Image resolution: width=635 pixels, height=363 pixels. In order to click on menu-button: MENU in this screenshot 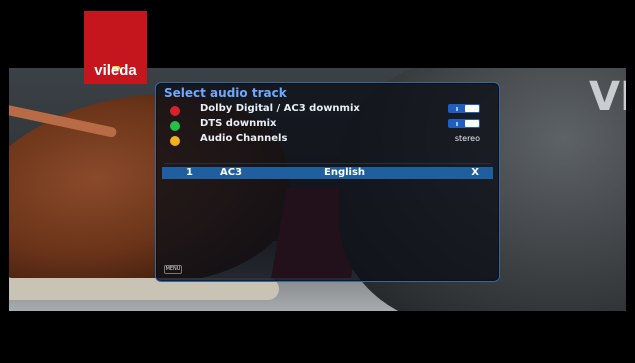, I will do `click(173, 269)`.